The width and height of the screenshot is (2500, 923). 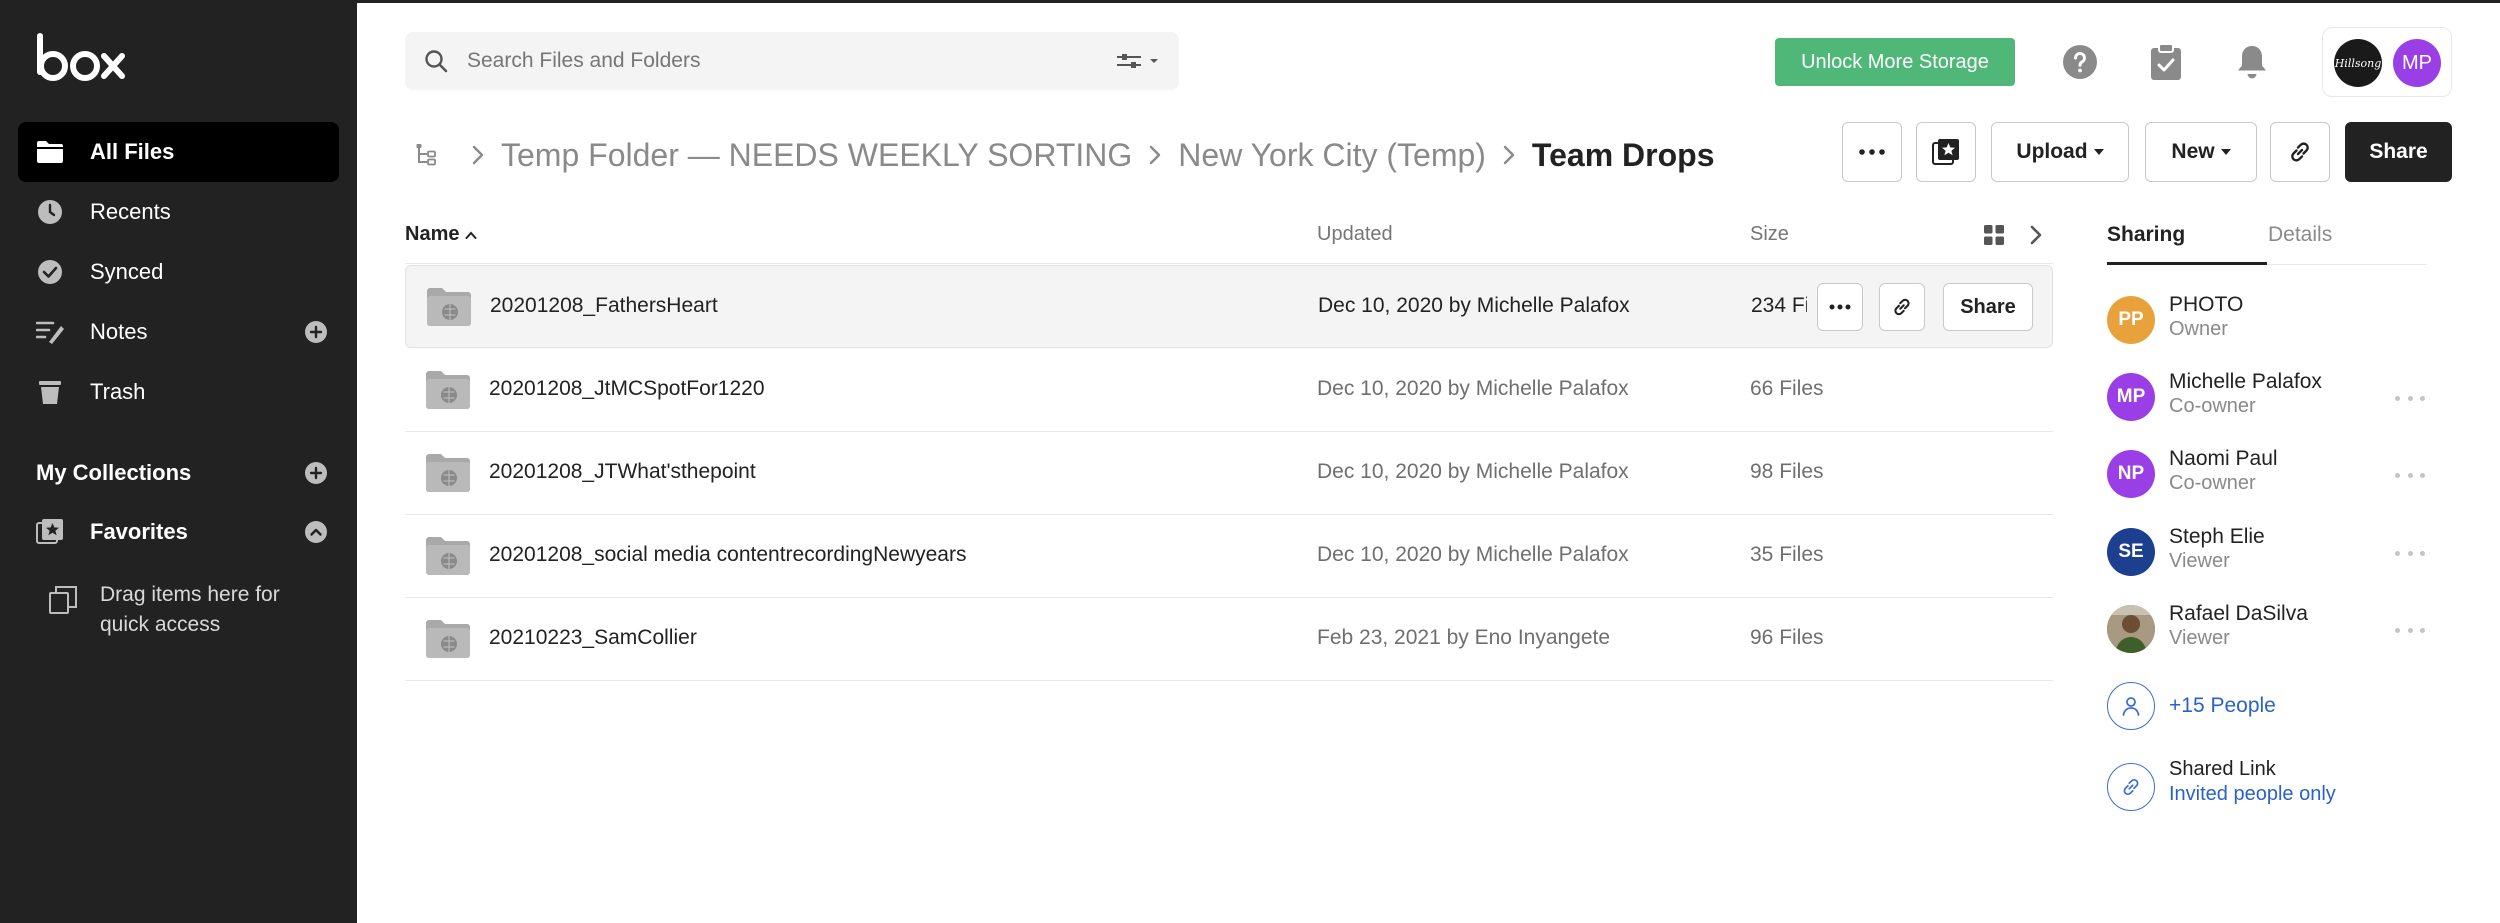 I want to click on favorites-label: Favorites, so click(x=139, y=531).